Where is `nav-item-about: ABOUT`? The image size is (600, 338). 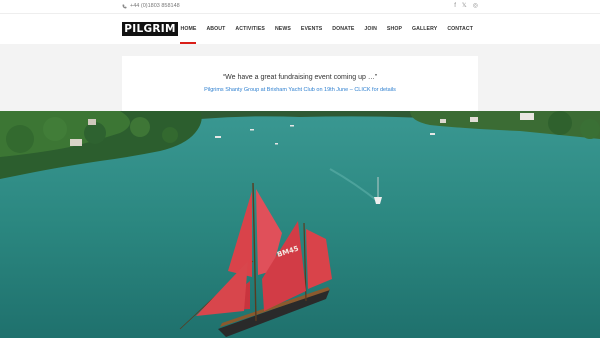 nav-item-about: ABOUT is located at coordinates (215, 29).